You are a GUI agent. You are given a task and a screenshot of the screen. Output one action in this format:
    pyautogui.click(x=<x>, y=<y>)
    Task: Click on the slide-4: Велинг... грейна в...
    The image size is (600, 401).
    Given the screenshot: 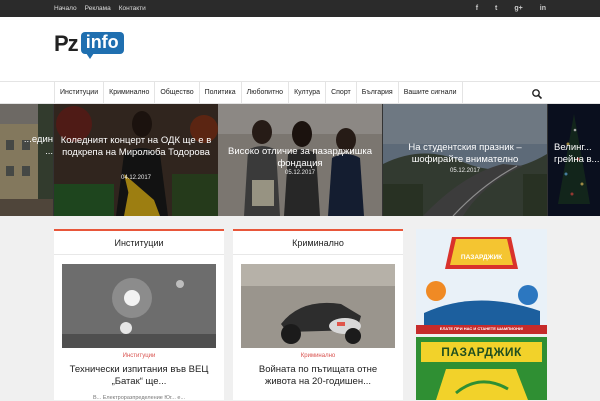 What is the action you would take?
    pyautogui.click(x=574, y=160)
    